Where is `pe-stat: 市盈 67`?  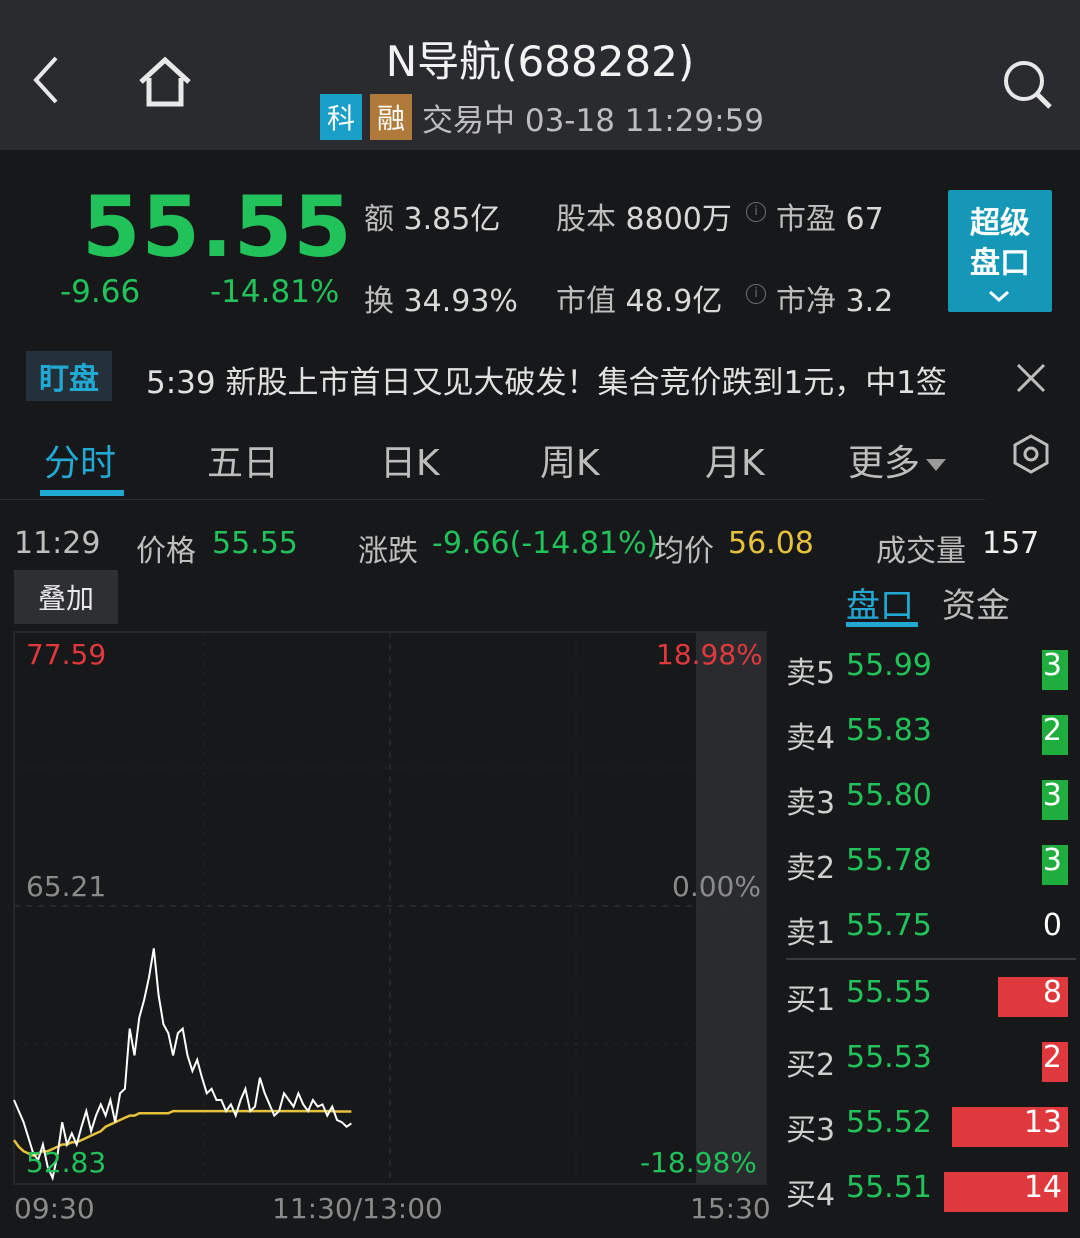 pe-stat: 市盈 67 is located at coordinates (830, 216).